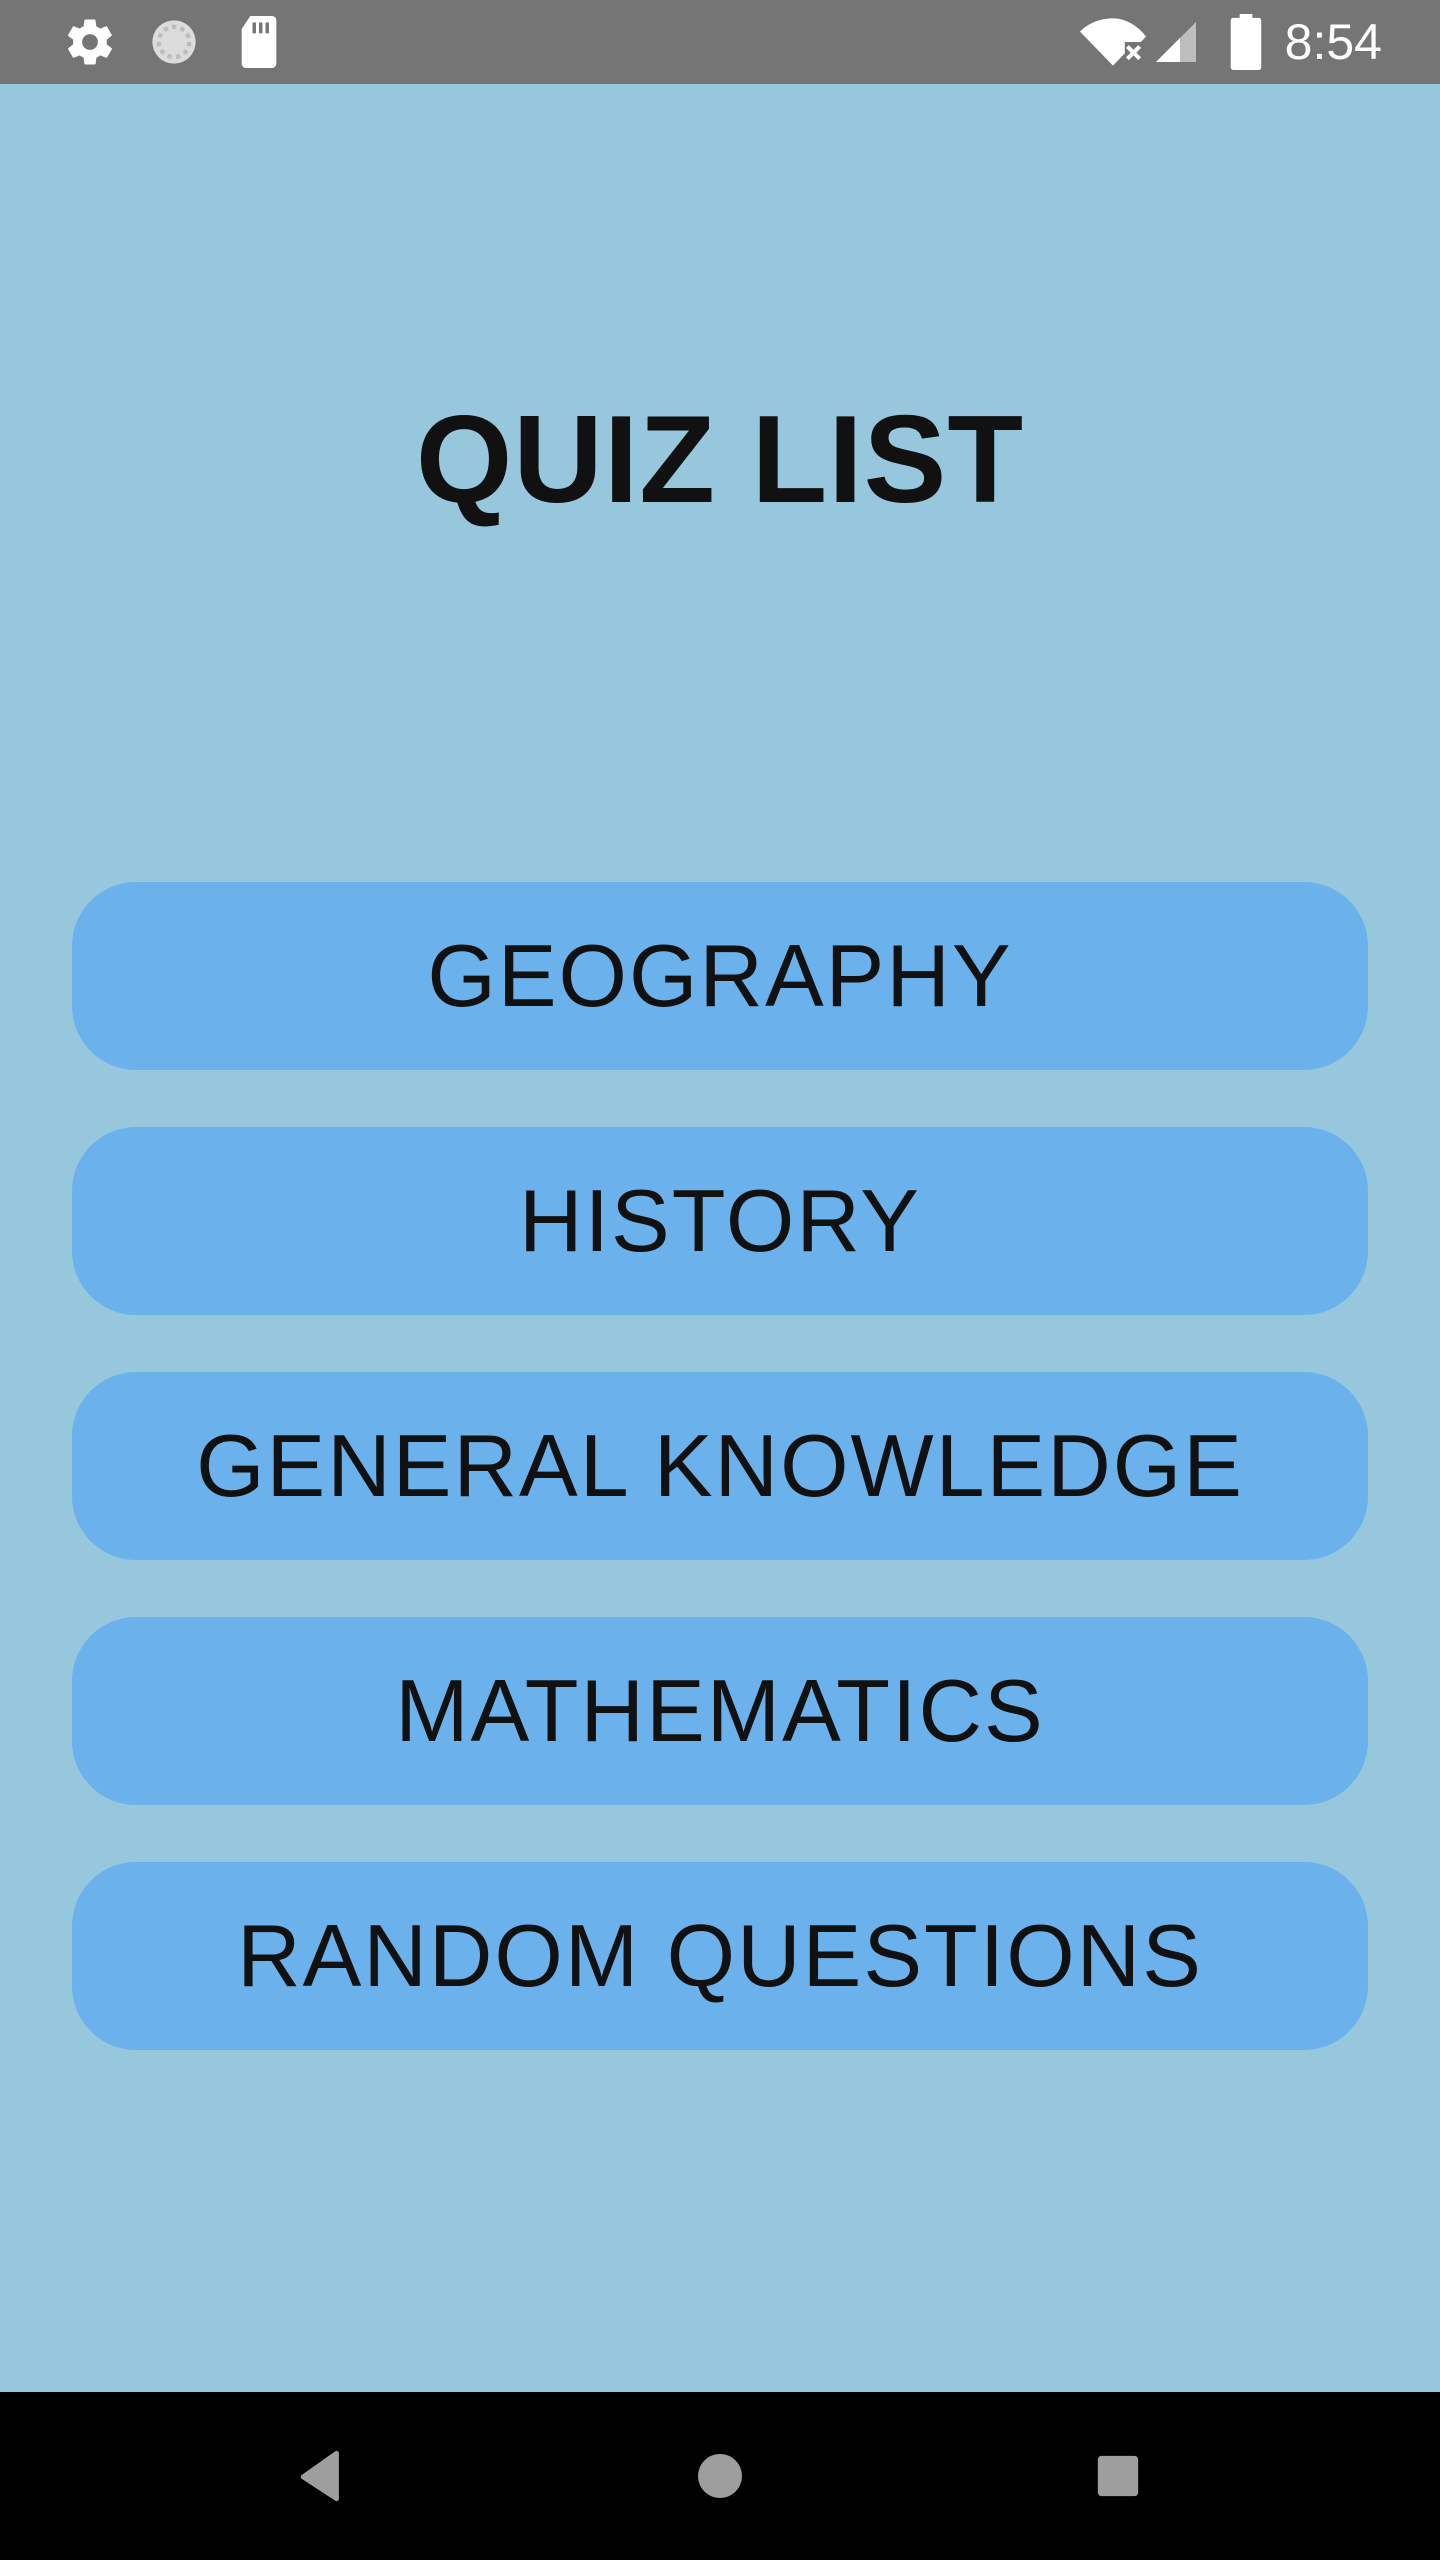 The height and width of the screenshot is (2560, 1440). Describe the element at coordinates (720, 976) in the screenshot. I see `geography-button: GEOGRAPHY` at that location.